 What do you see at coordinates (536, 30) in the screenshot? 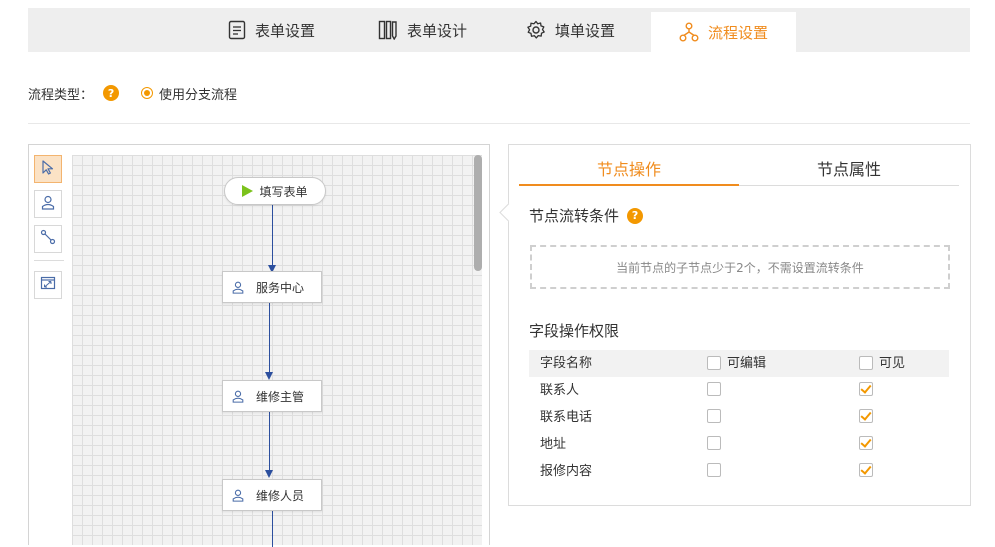
I see `gear-icon` at bounding box center [536, 30].